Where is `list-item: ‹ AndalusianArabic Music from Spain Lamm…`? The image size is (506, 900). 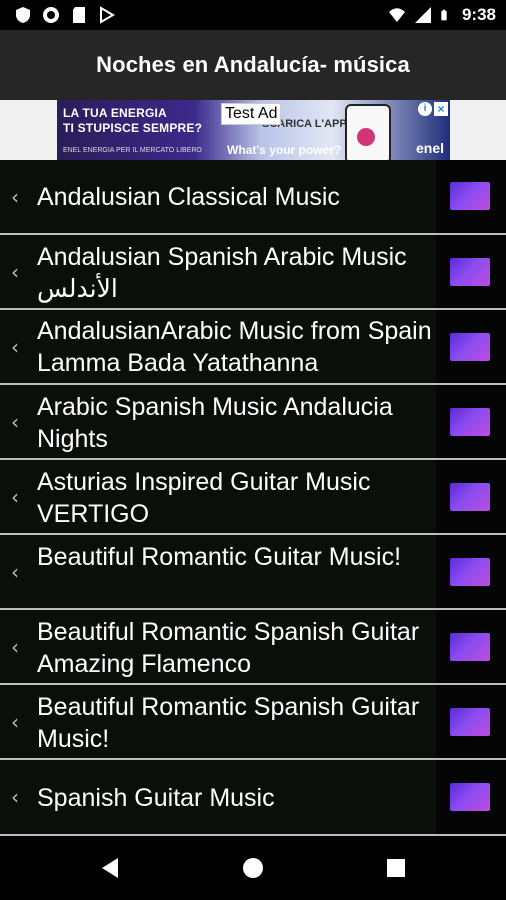 list-item: ‹ AndalusianArabic Music from Spain Lamm… is located at coordinates (253, 347).